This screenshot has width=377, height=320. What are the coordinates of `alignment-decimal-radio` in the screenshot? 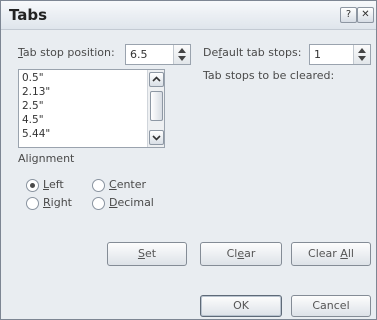 It's located at (98, 203).